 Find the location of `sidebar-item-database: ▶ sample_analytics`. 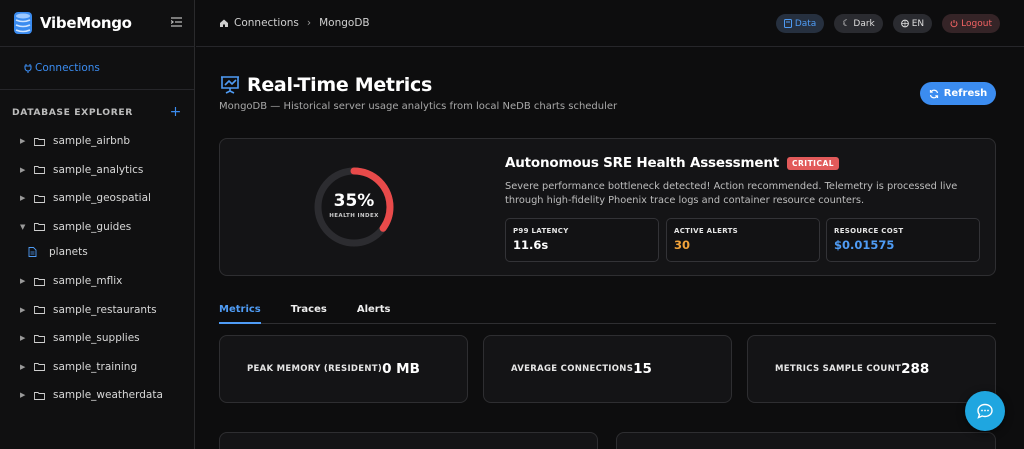

sidebar-item-database: ▶ sample_analytics is located at coordinates (97, 170).